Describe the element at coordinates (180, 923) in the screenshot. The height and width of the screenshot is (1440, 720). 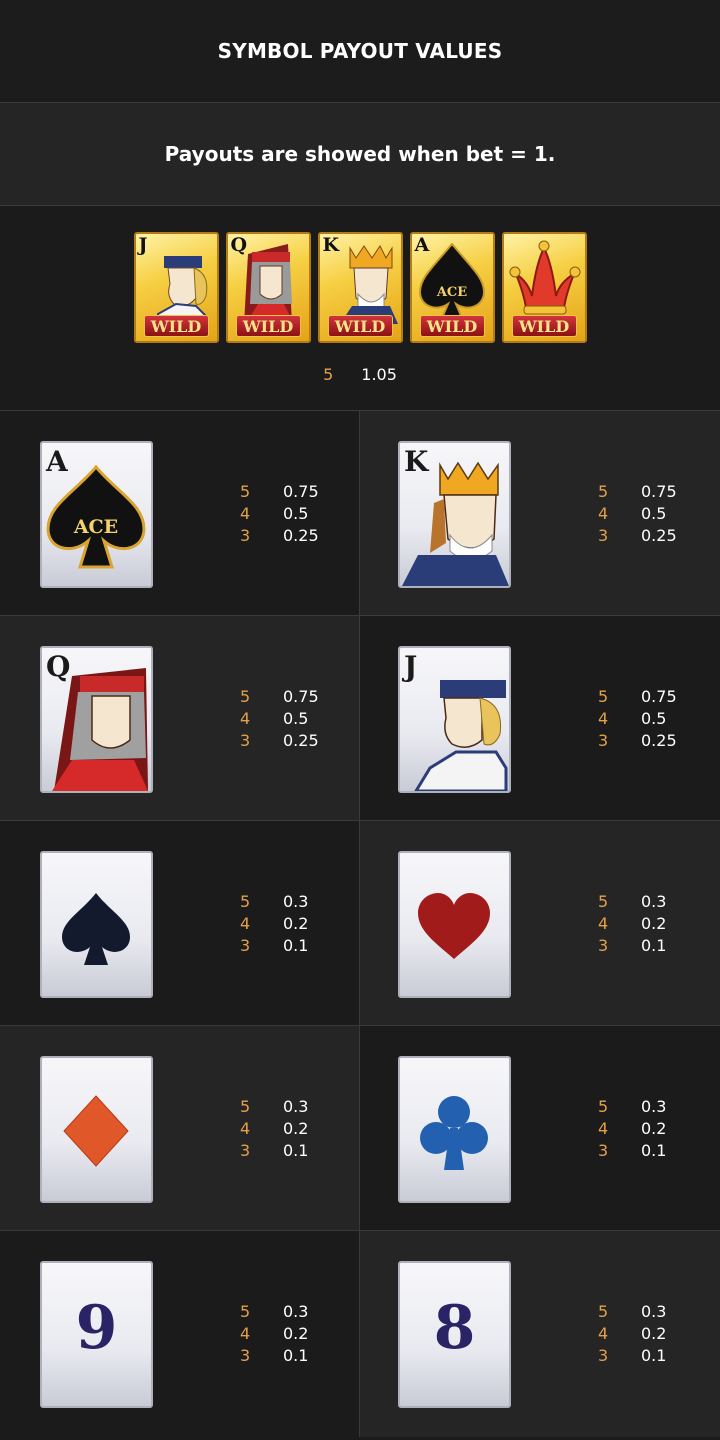
I see `symbol-cell-spade: 5 0.3 4 0.2 3 0.1` at that location.